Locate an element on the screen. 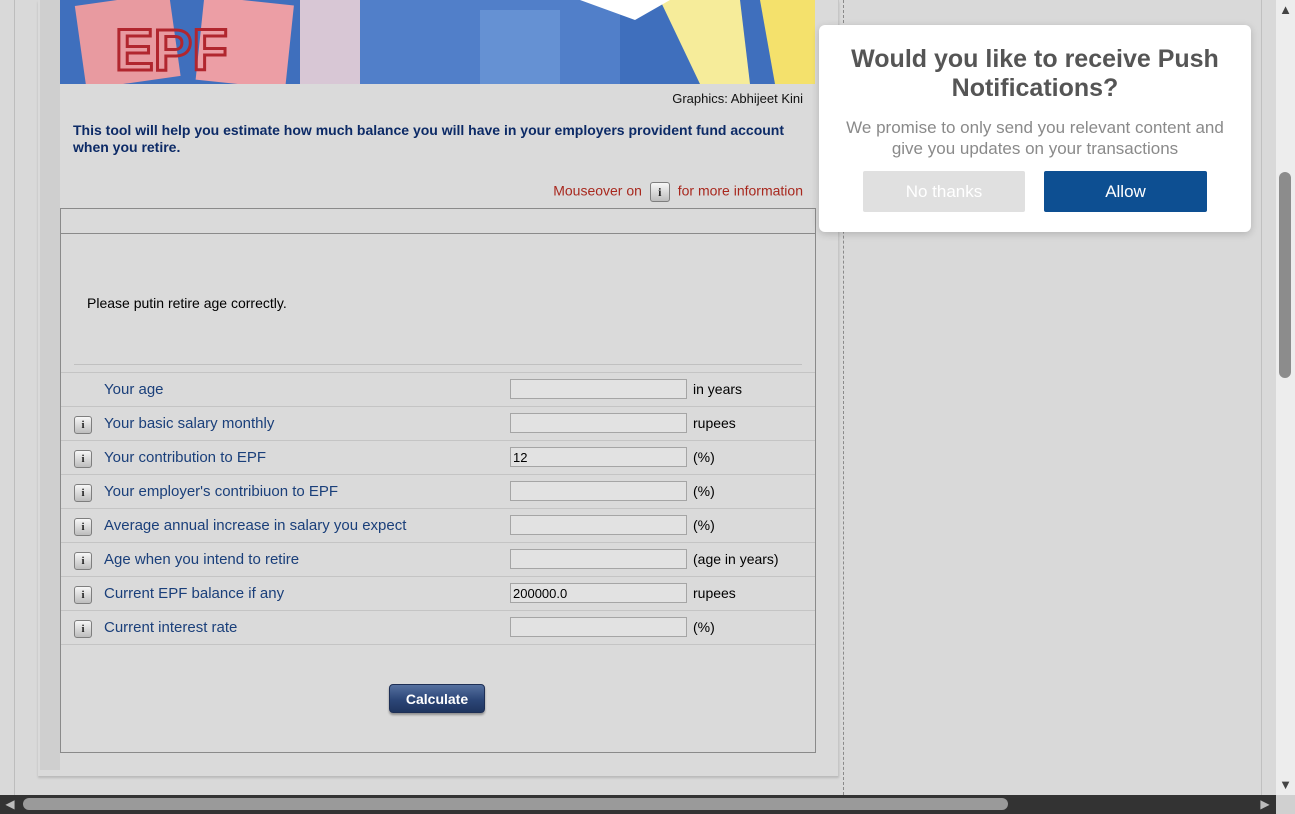  field-label: Current interest rate is located at coordinates (171, 627).